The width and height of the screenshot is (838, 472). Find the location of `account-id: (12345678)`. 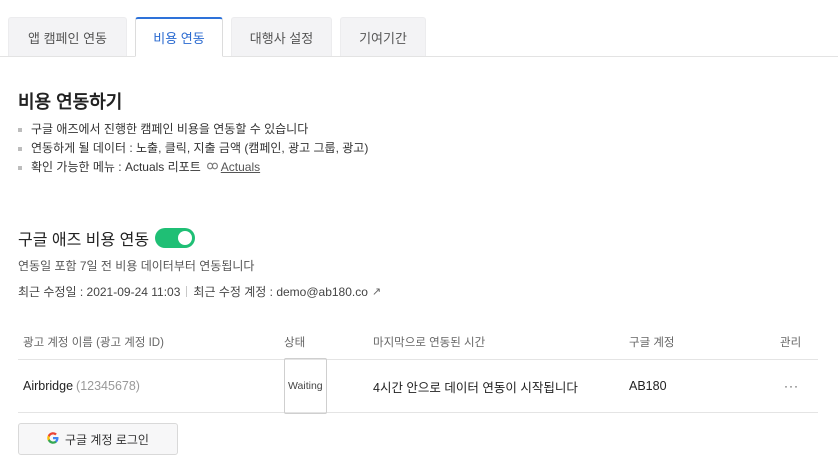

account-id: (12345678) is located at coordinates (108, 386).